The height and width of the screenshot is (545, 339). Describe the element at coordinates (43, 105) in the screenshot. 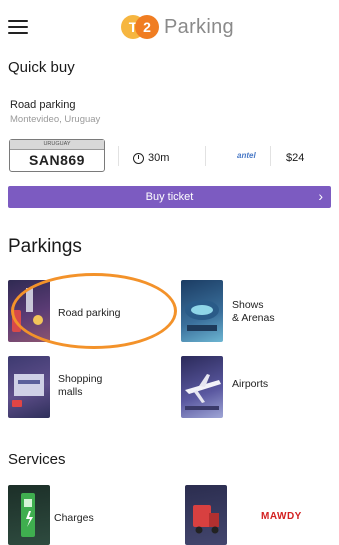

I see `quick-buy-item-name: Road parking` at that location.